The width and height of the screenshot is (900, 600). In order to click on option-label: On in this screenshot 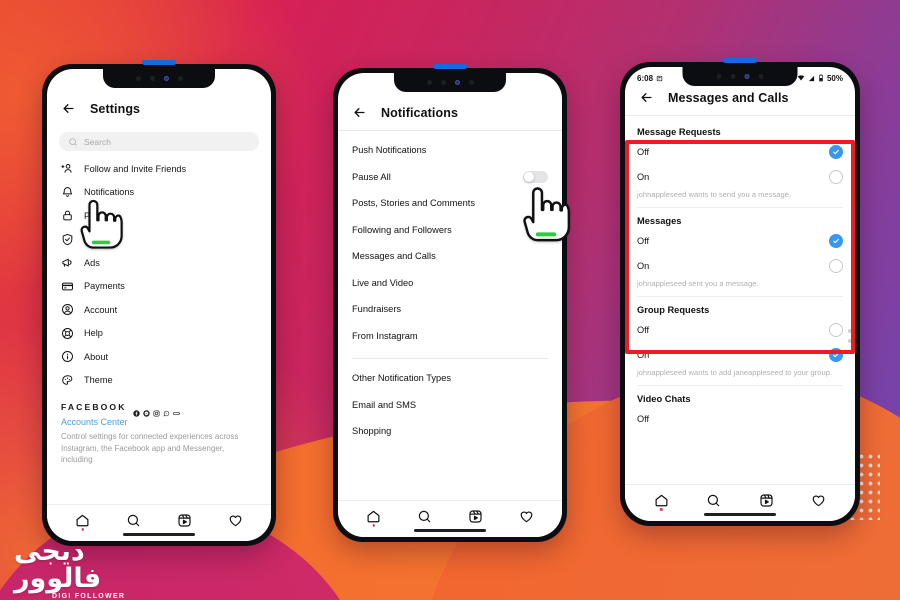, I will do `click(643, 265)`.